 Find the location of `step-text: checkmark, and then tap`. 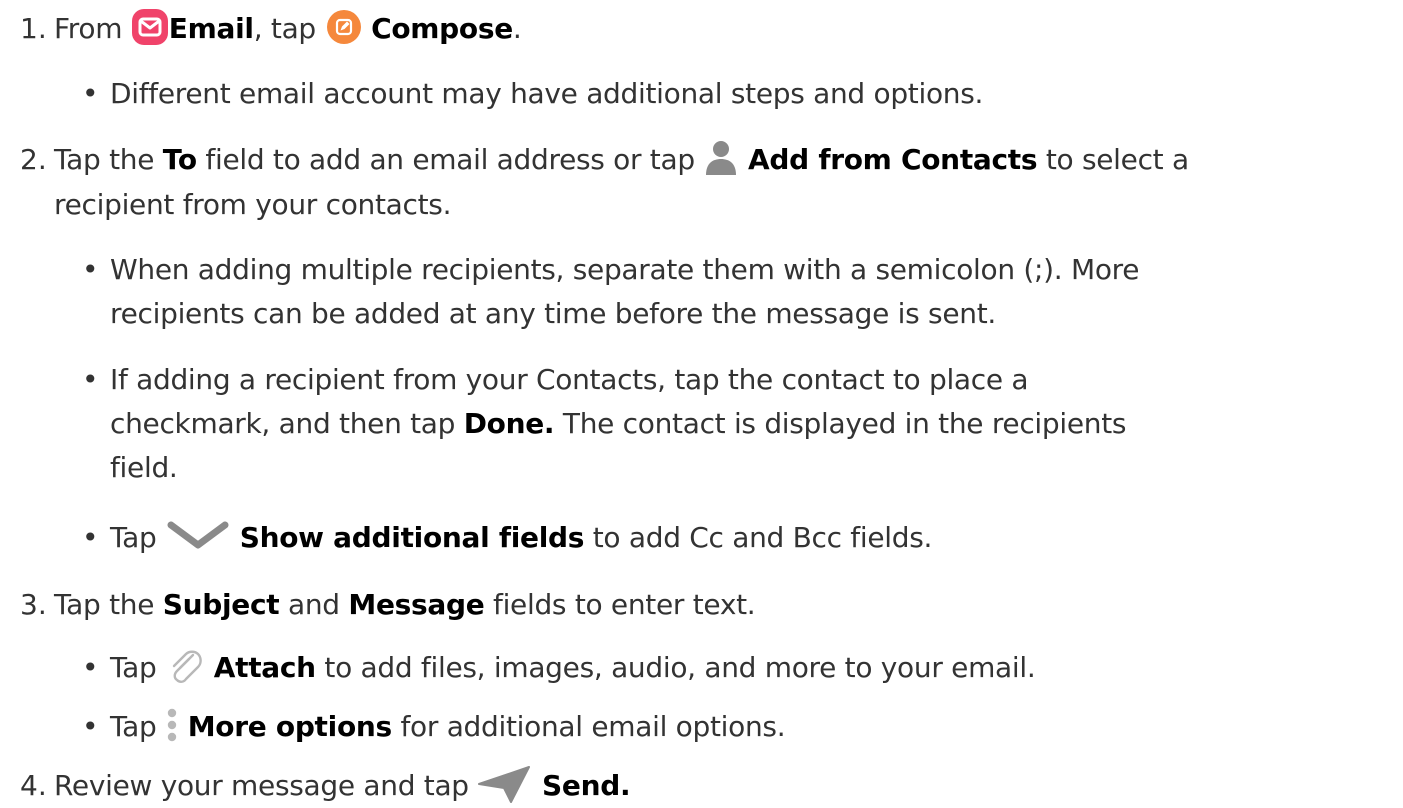

step-text: checkmark, and then tap is located at coordinates (283, 423).